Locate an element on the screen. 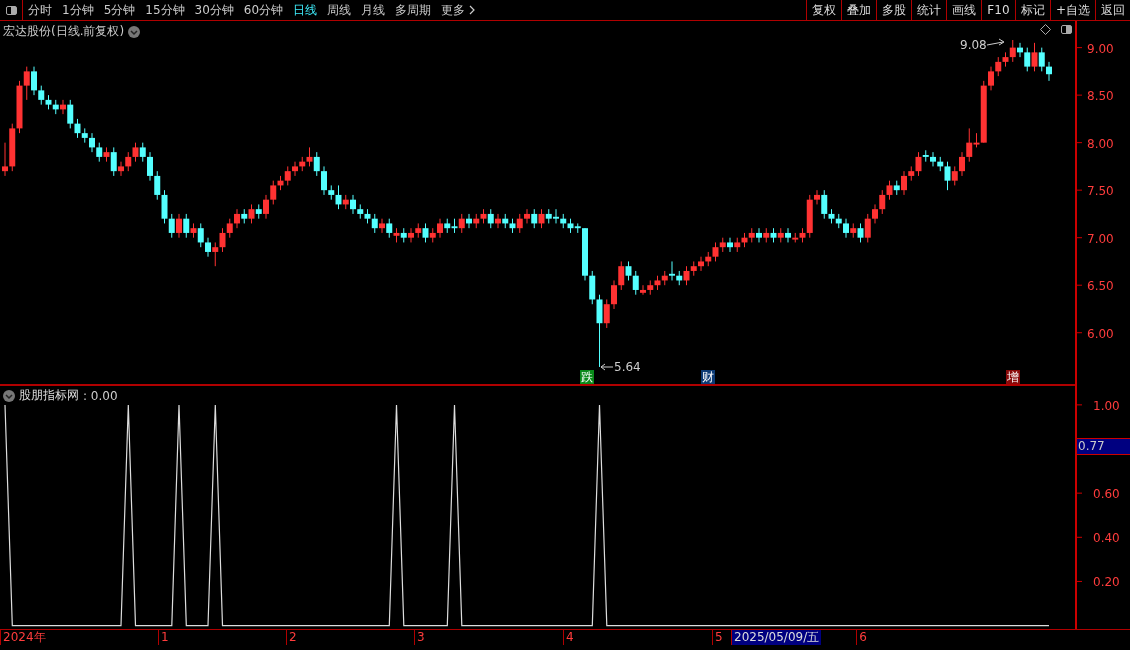 Image resolution: width=1130 pixels, height=650 pixels. toolbar-button: 统计 is located at coordinates (928, 10).